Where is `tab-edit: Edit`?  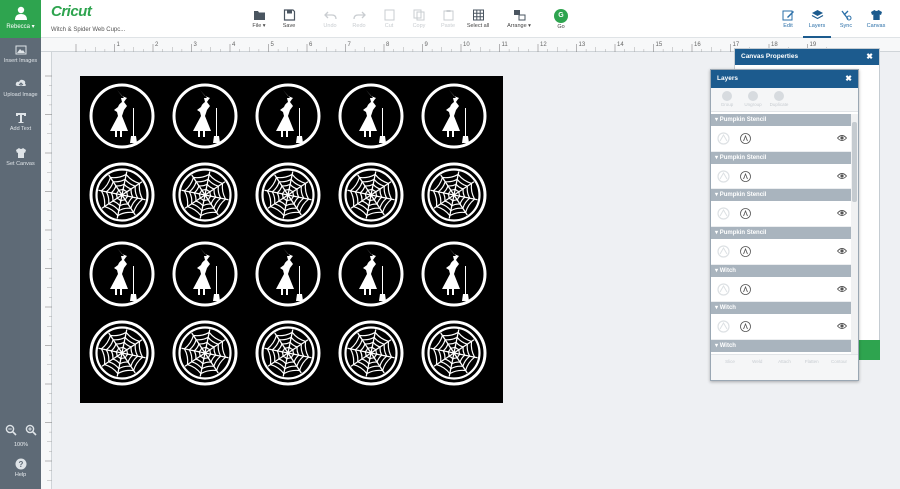
tab-edit: Edit is located at coordinates (788, 19).